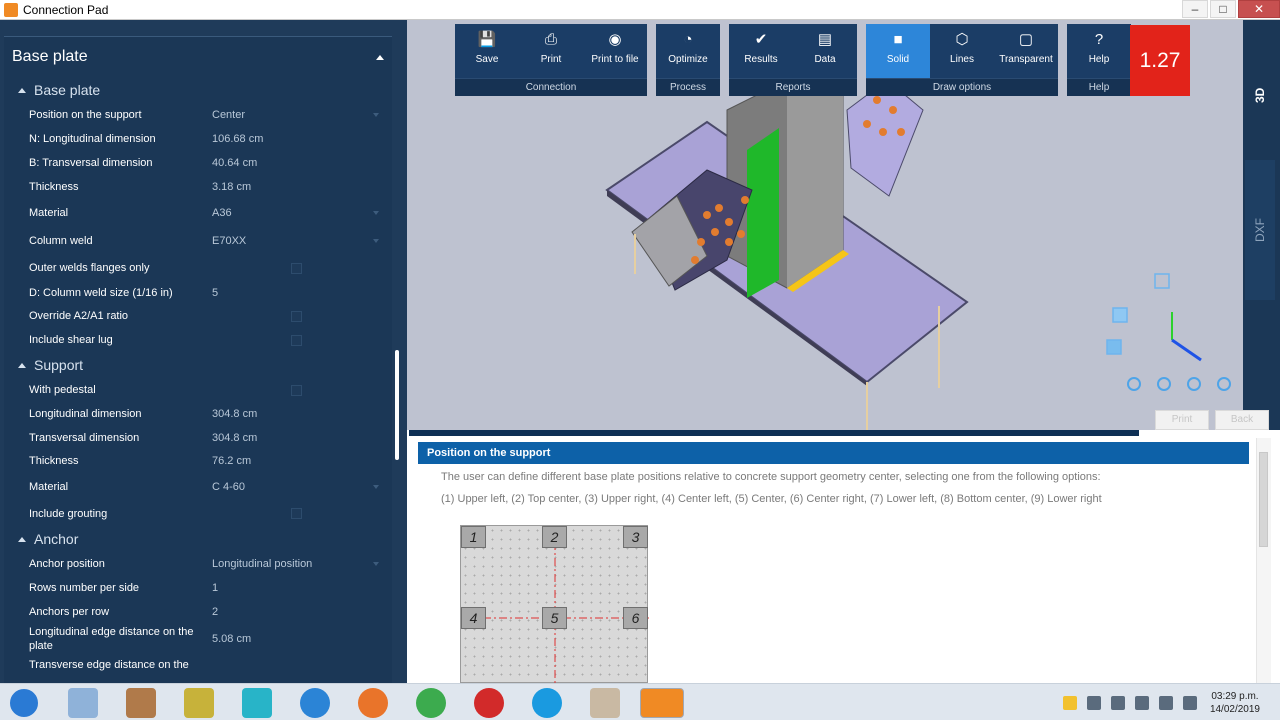 Image resolution: width=1280 pixels, height=720 pixels. What do you see at coordinates (1263, 499) in the screenshot?
I see `help-scroll-thumb` at bounding box center [1263, 499].